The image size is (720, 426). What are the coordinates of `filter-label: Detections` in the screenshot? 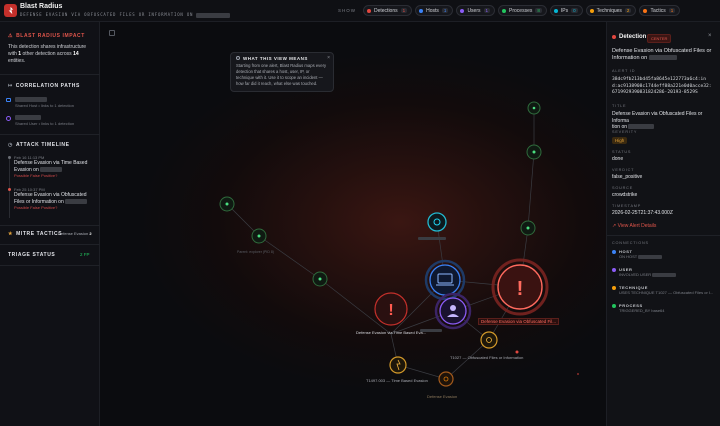 It's located at (386, 10).